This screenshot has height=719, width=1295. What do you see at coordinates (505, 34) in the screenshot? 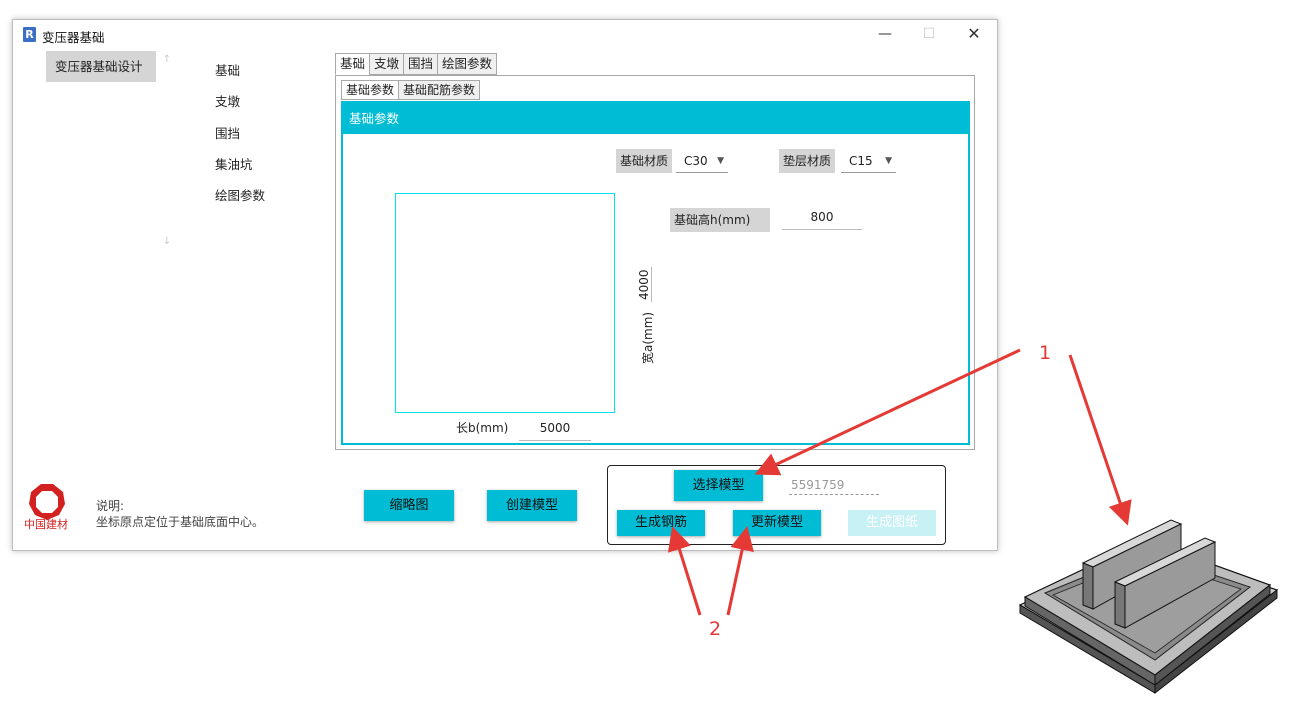
I see `title-bar: R 变压器基础 — ☐ ✕` at bounding box center [505, 34].